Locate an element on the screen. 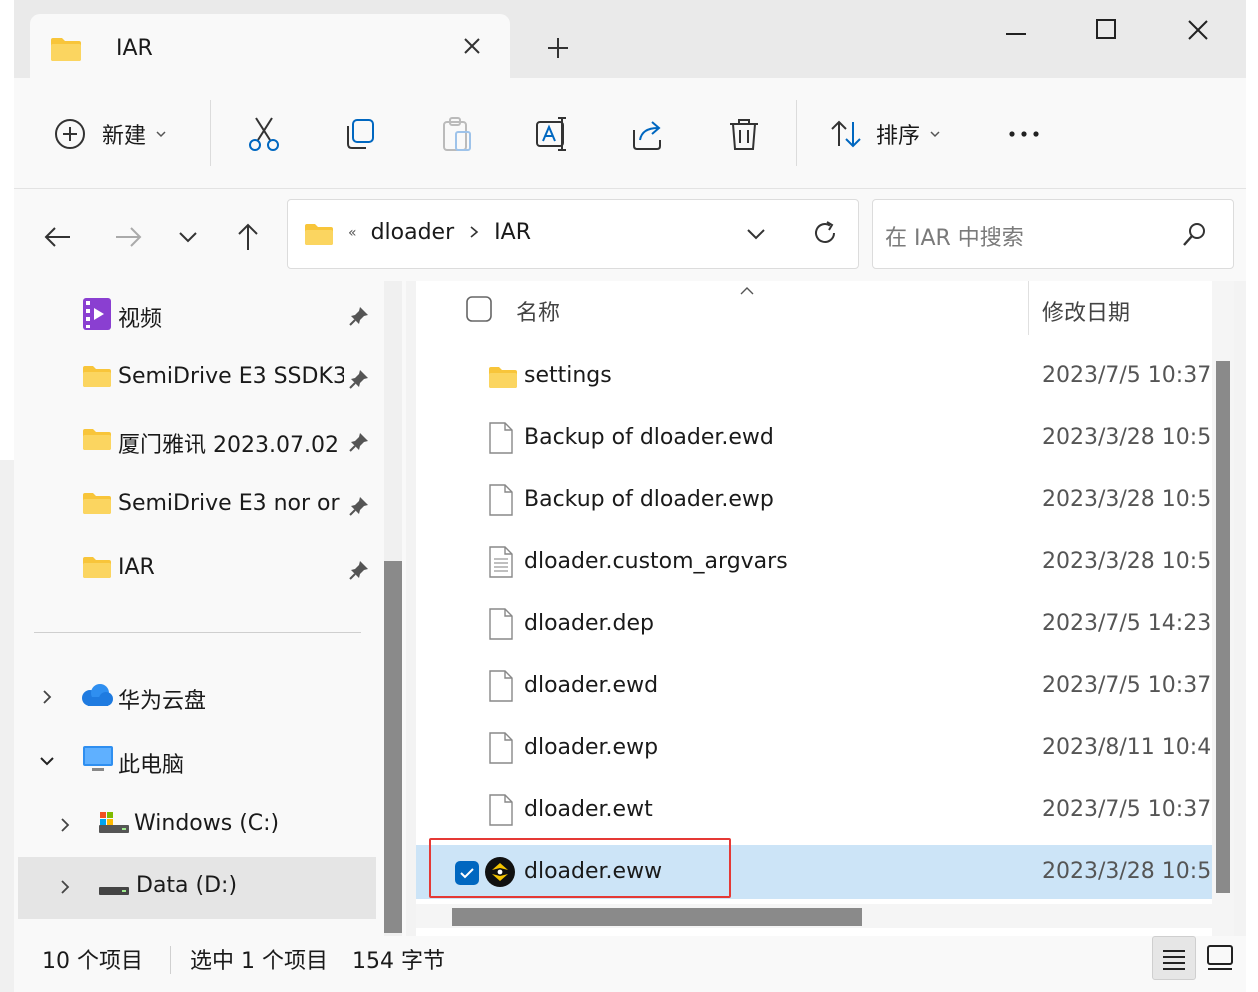 The image size is (1258, 992). status-divider is located at coordinates (170, 960).